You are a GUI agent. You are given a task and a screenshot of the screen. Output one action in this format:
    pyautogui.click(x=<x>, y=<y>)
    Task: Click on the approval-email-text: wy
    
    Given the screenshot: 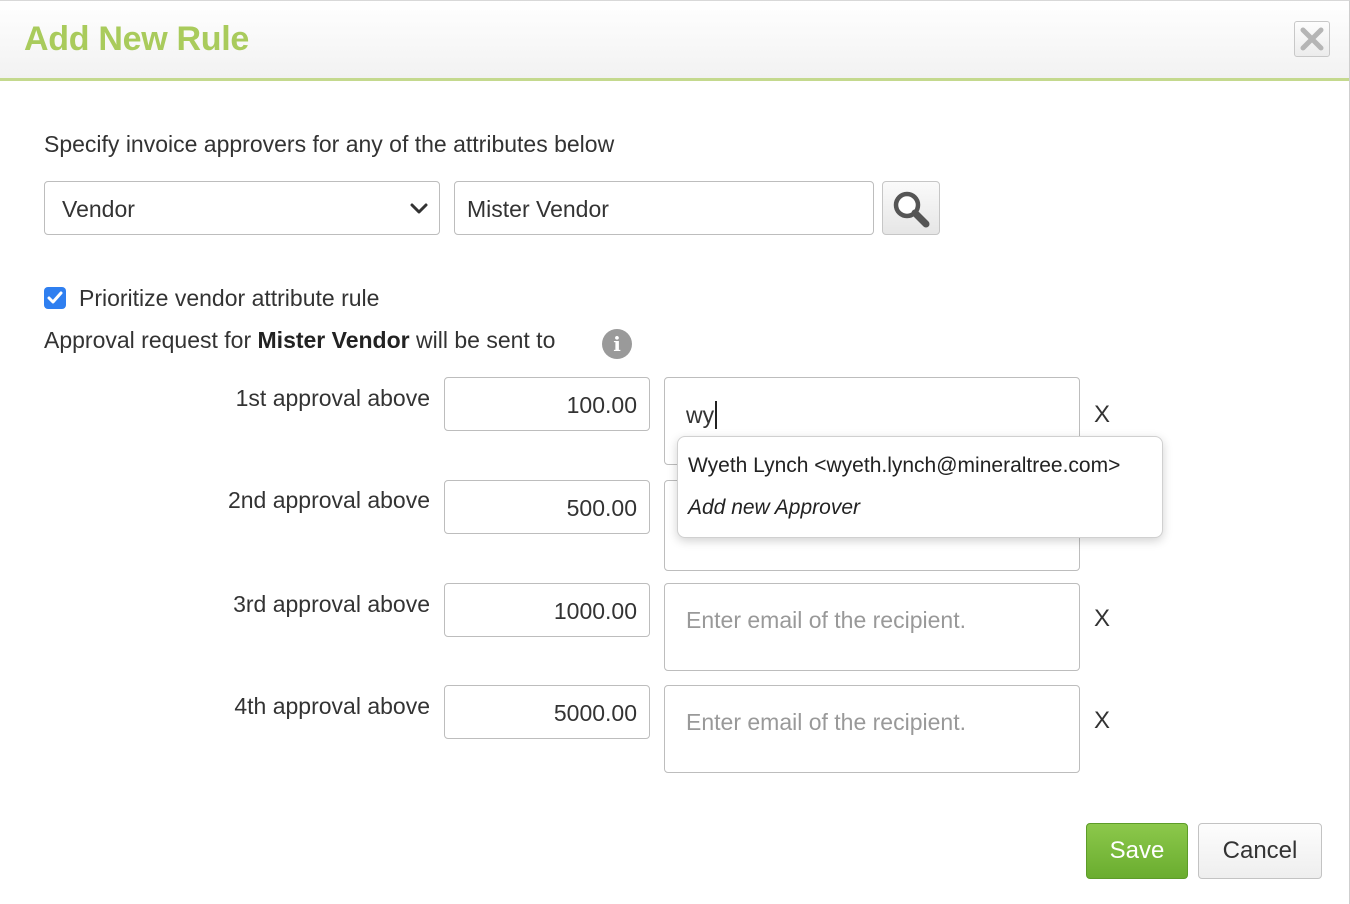 What is the action you would take?
    pyautogui.click(x=702, y=415)
    